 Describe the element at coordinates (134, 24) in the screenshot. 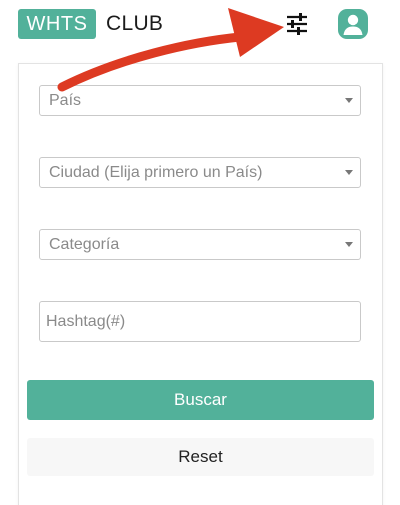

I see `brand-logo-text: CLUB` at that location.